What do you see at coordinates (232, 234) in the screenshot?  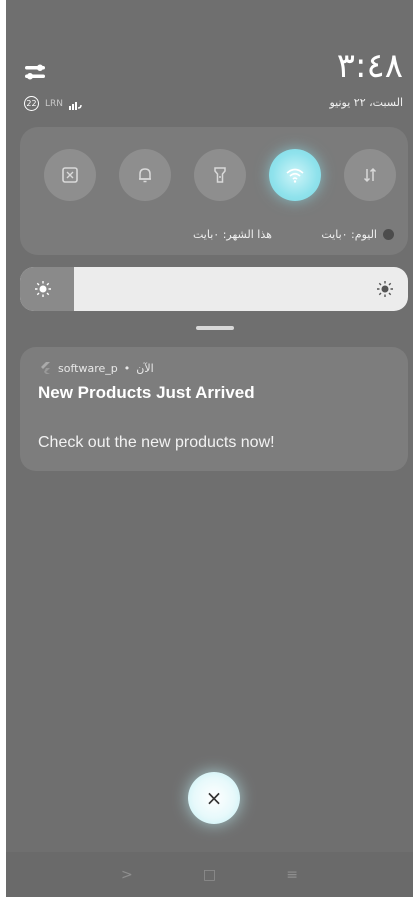 I see `usage-month-label: هذا الشهر: ٠بايت` at bounding box center [232, 234].